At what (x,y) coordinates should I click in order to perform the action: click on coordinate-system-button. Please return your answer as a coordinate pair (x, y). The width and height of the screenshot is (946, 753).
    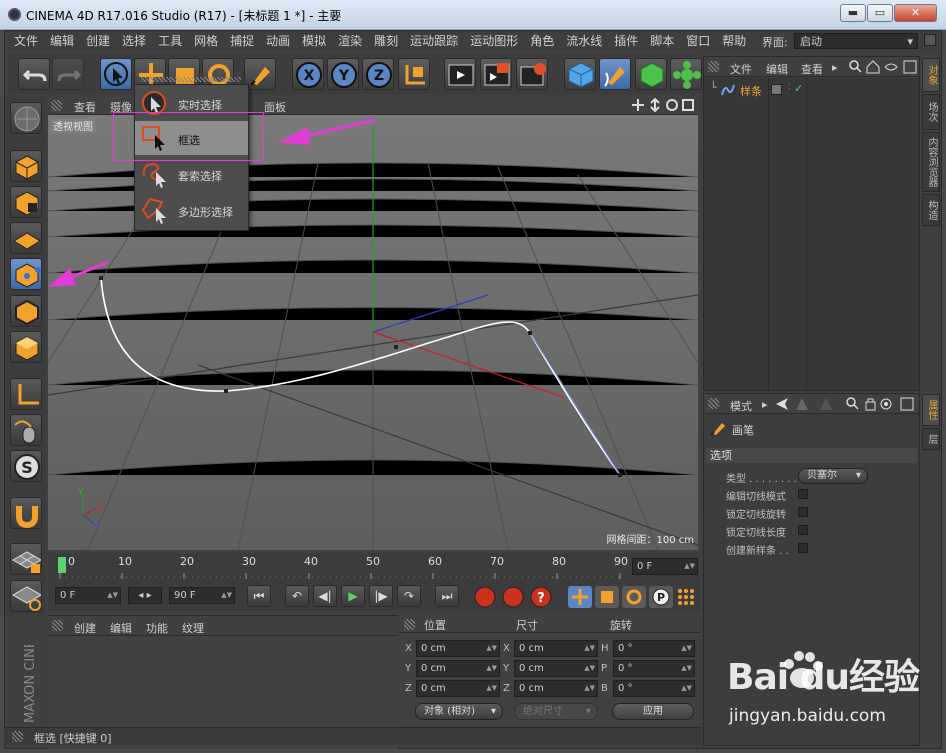
    Looking at the image, I should click on (414, 74).